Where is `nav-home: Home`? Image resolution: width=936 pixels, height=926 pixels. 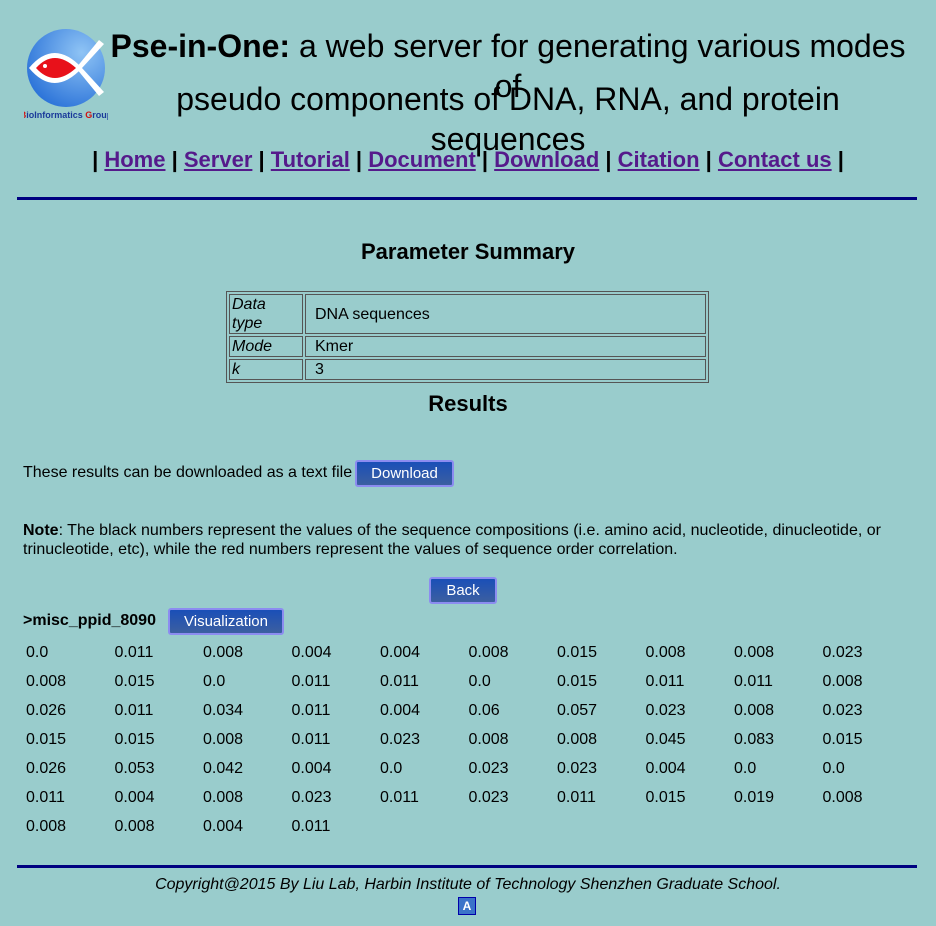
nav-home: Home is located at coordinates (134, 159).